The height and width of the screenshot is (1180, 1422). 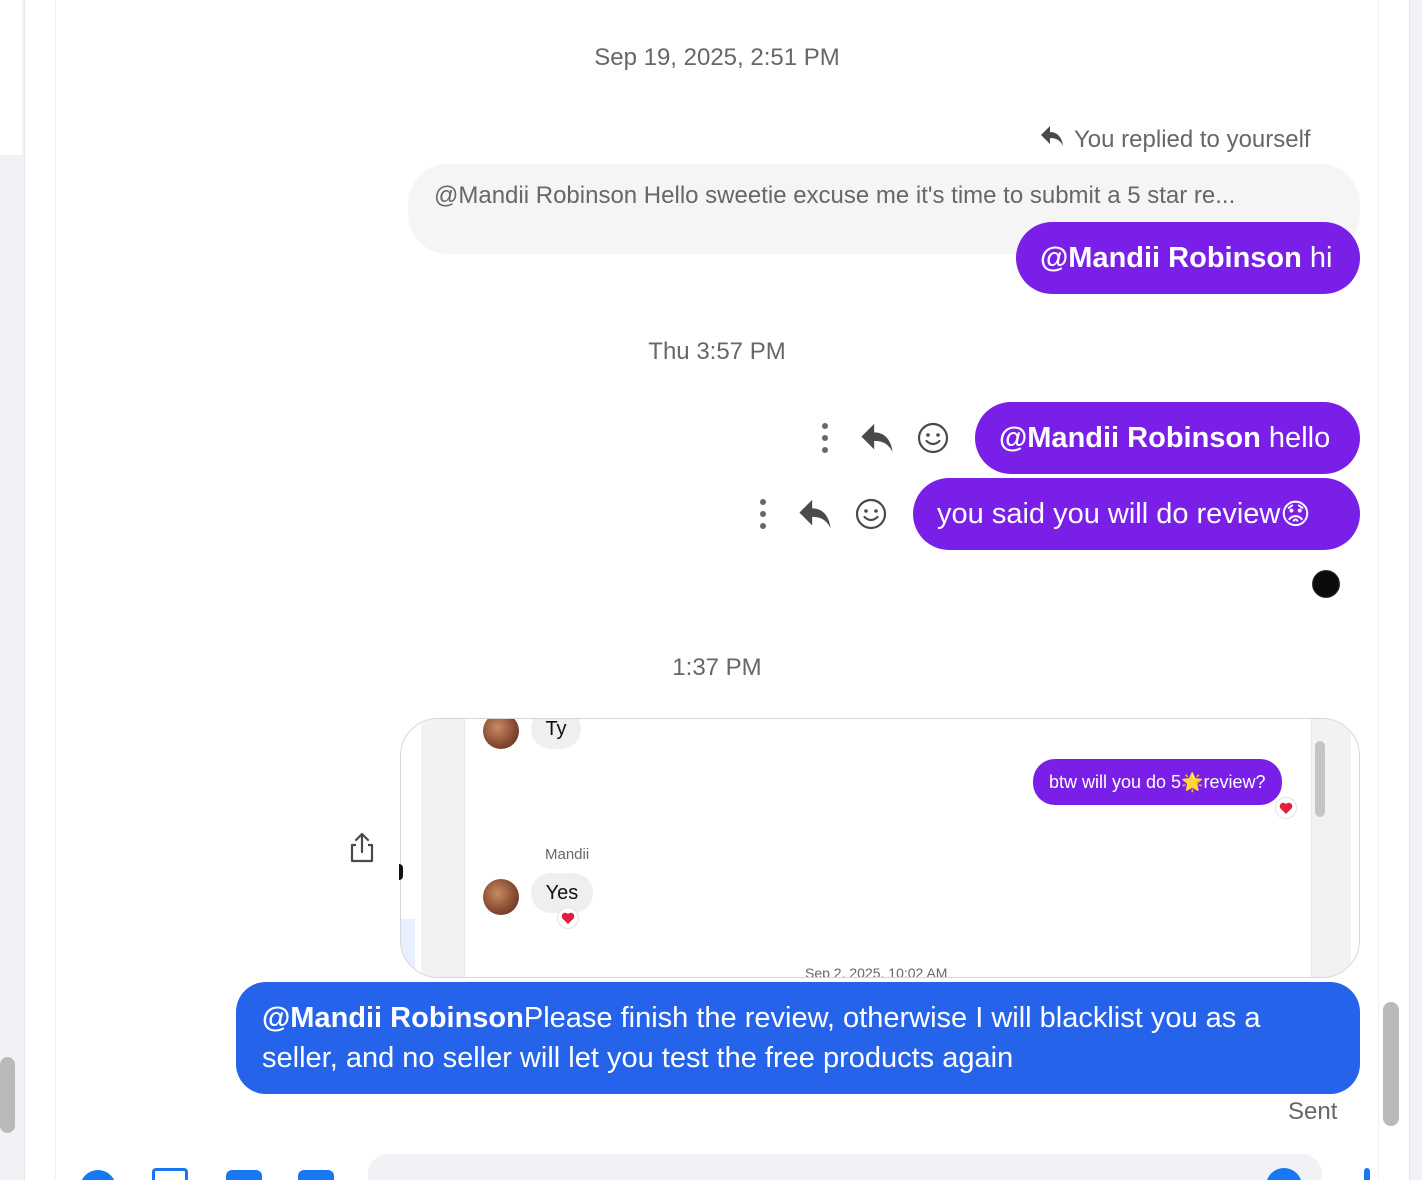 What do you see at coordinates (717, 667) in the screenshot?
I see `timestamp-divider: 1:37 PM` at bounding box center [717, 667].